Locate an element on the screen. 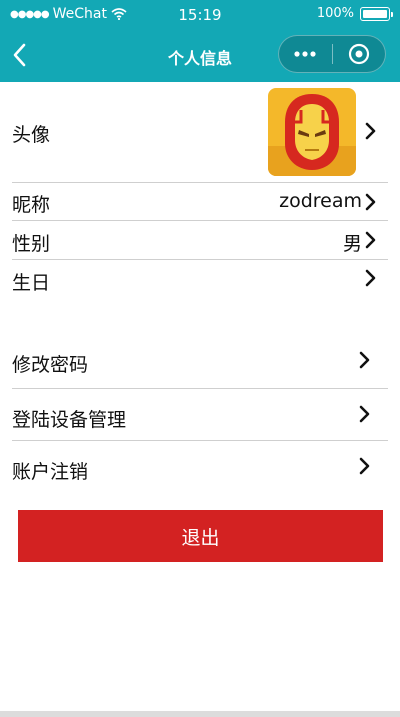 Image resolution: width=400 pixels, height=717 pixels. gender-row: 性别 男 is located at coordinates (194, 240).